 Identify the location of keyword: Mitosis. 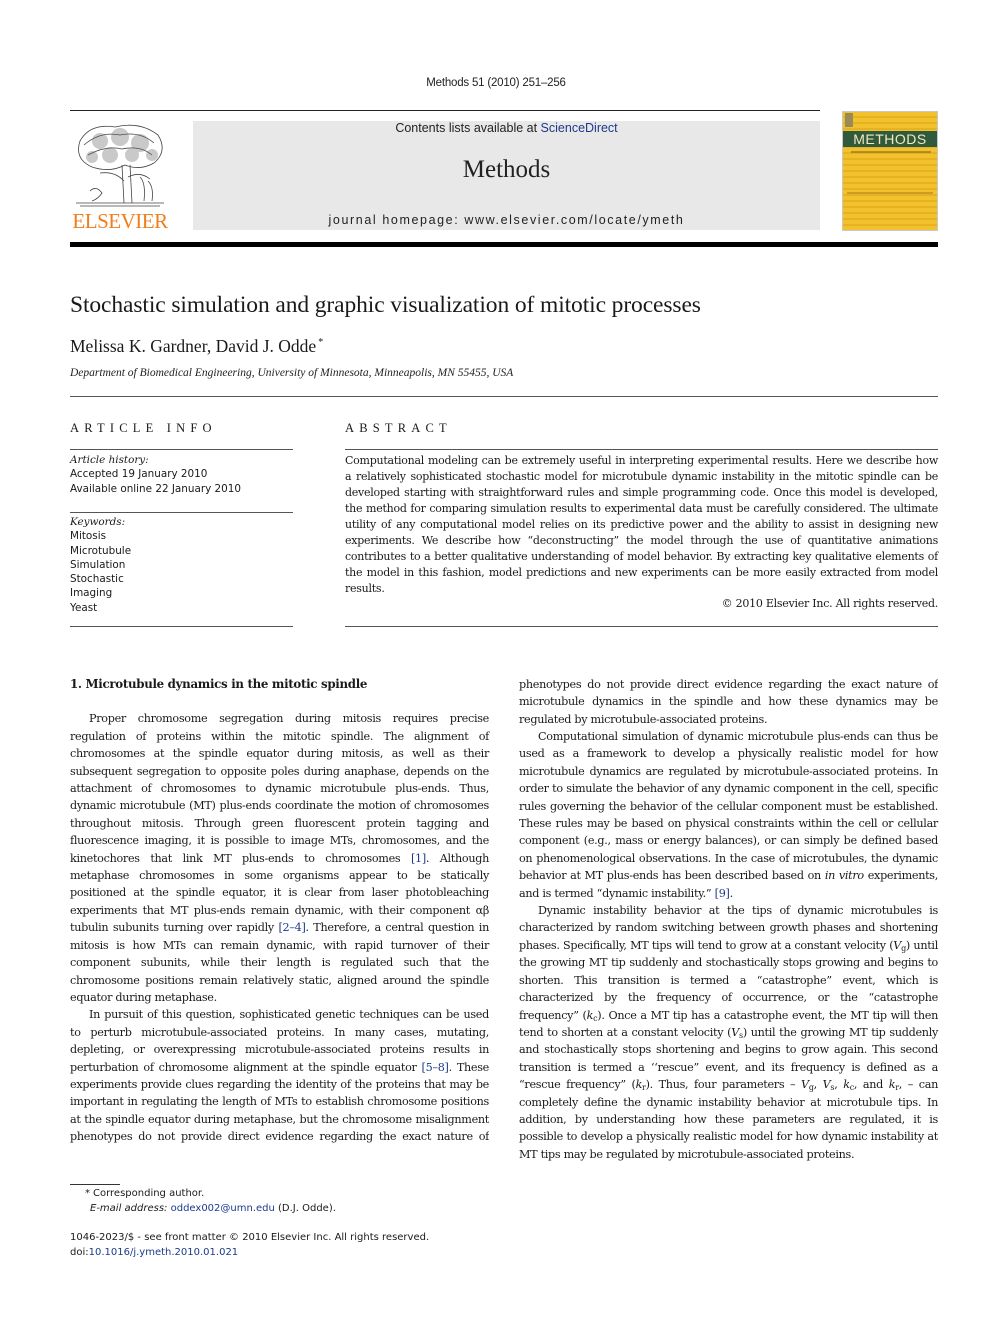
(88, 536).